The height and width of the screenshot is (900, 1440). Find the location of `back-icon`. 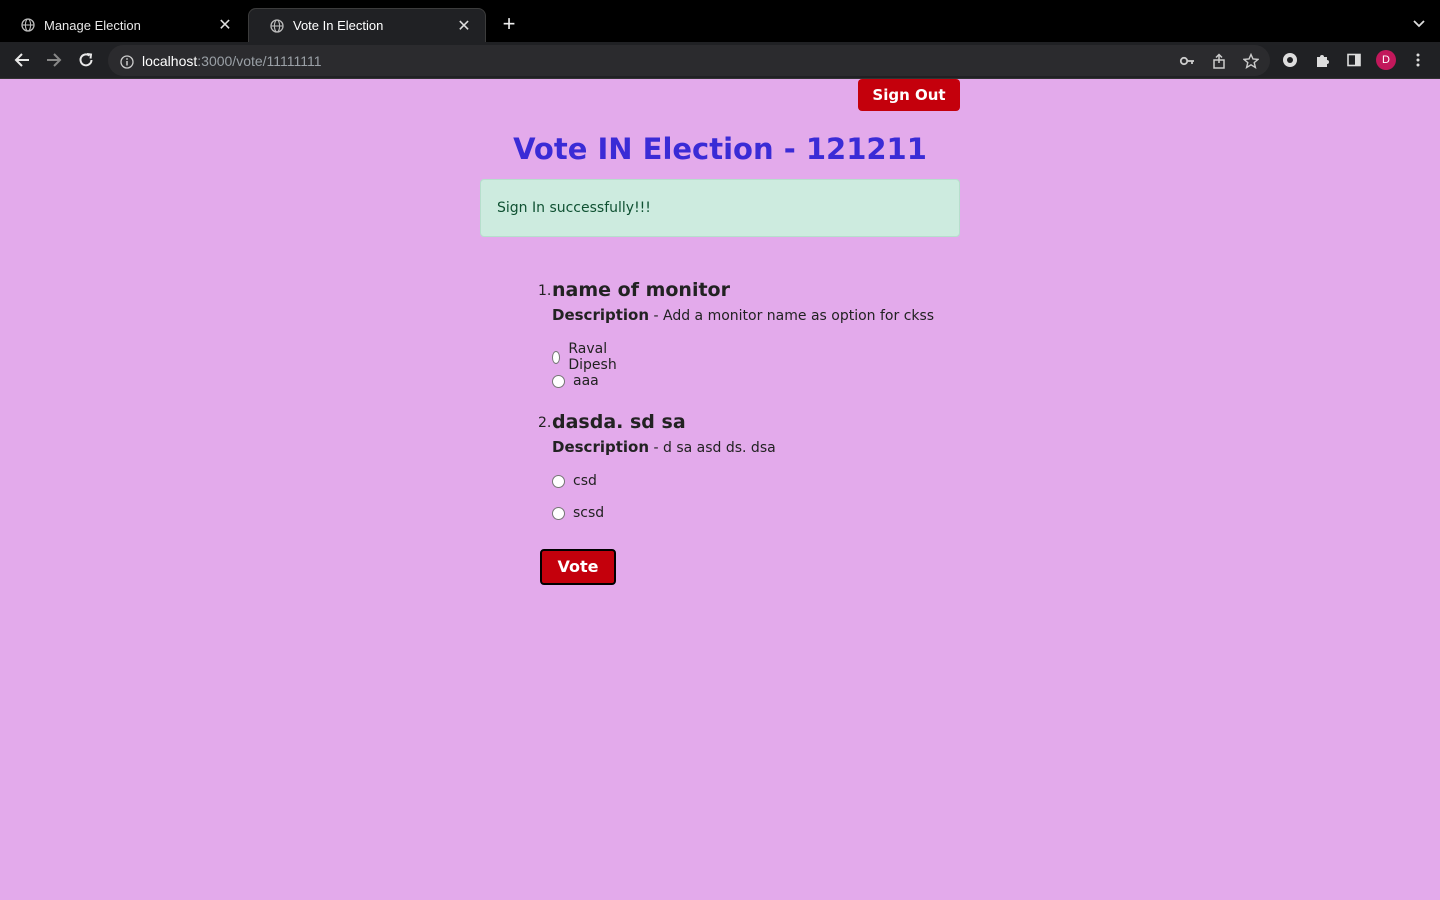

back-icon is located at coordinates (22, 60).